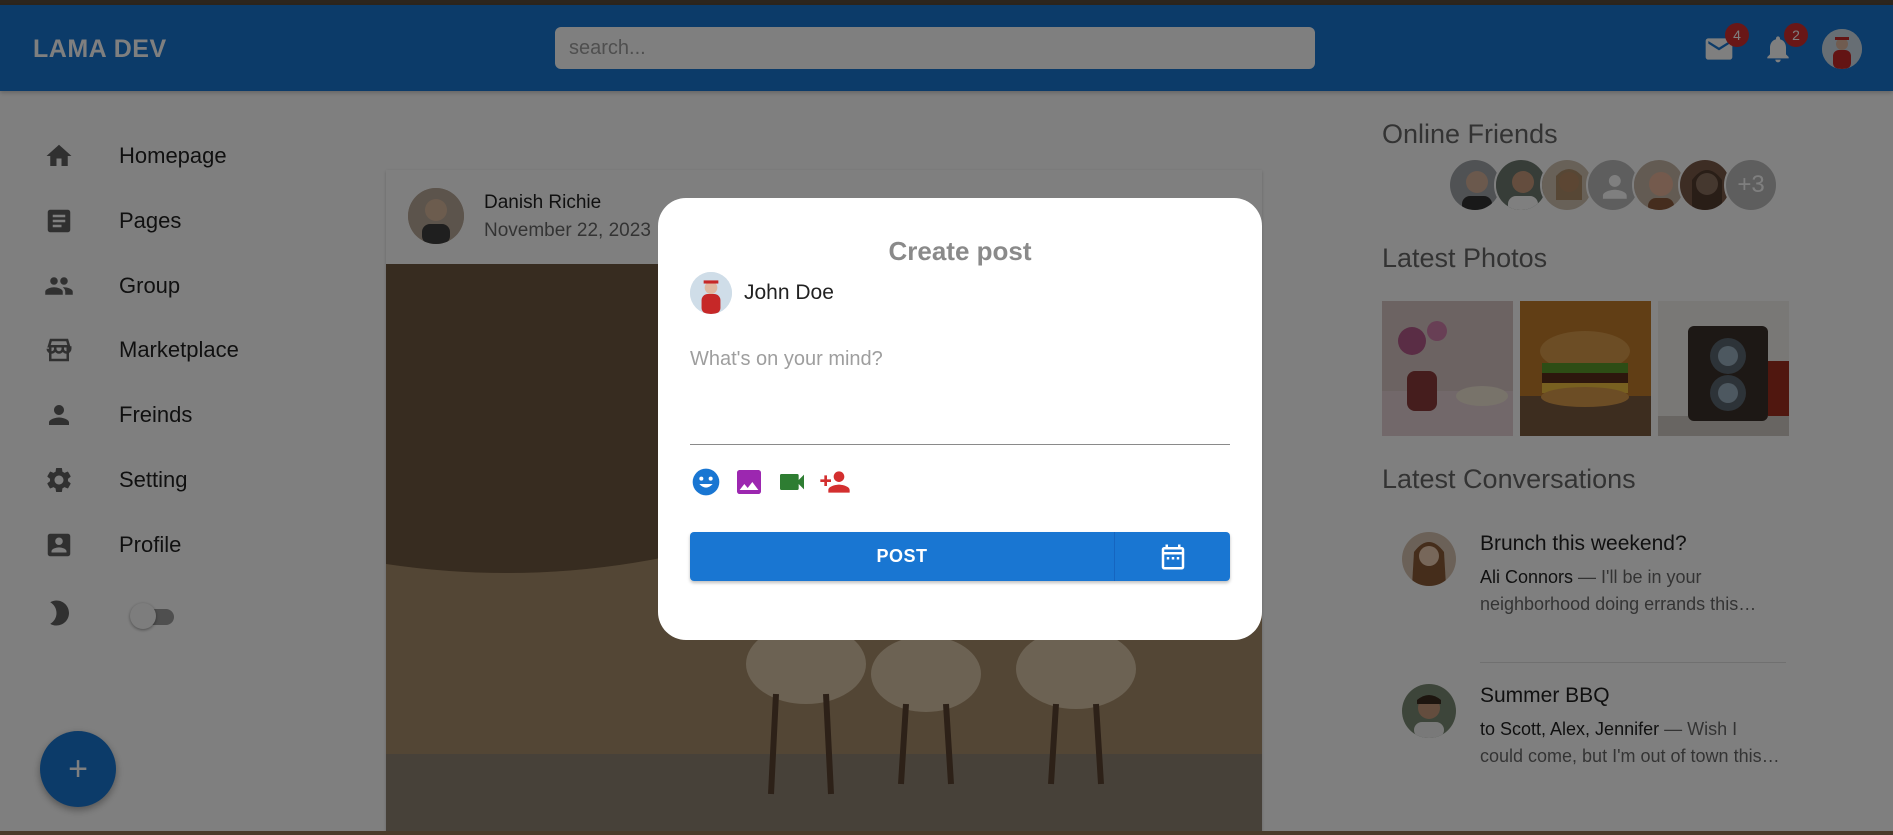 This screenshot has height=835, width=1893. I want to click on modal-user-name: John Doe, so click(789, 292).